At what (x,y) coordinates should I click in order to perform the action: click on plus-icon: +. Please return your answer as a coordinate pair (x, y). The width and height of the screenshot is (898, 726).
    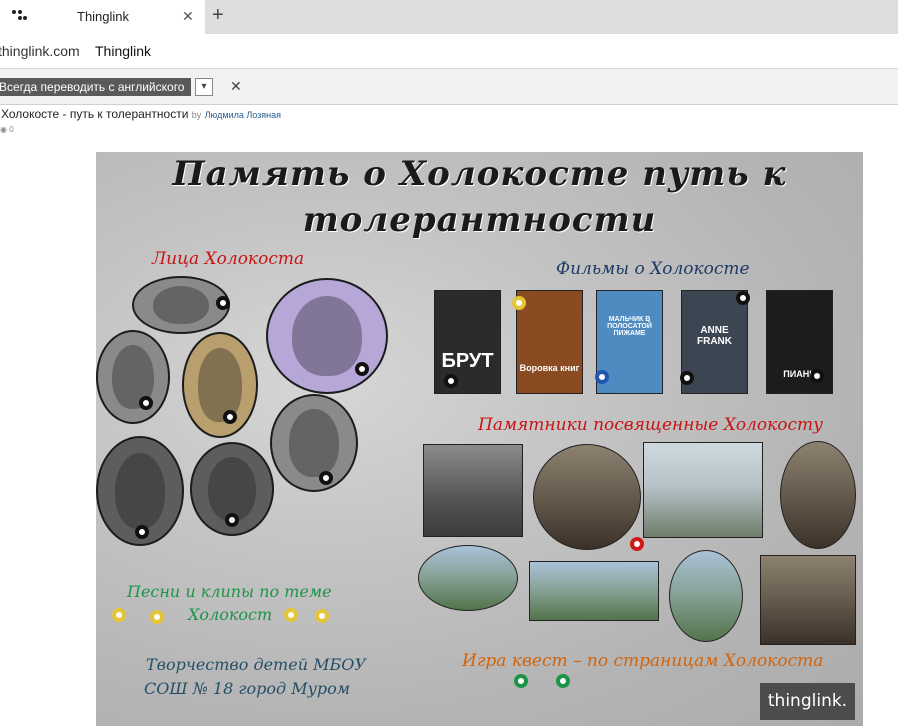
    Looking at the image, I should click on (218, 15).